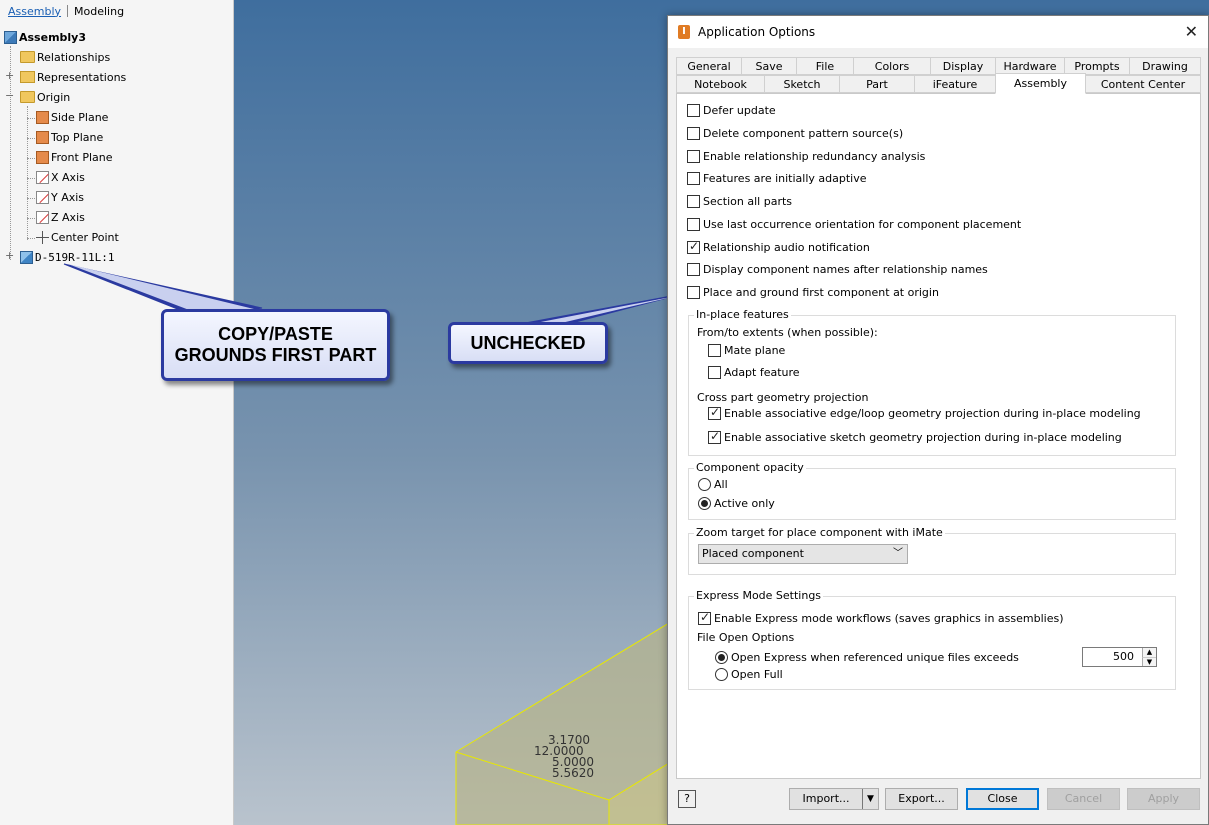  I want to click on option-label: Relationship audio notification, so click(786, 247).